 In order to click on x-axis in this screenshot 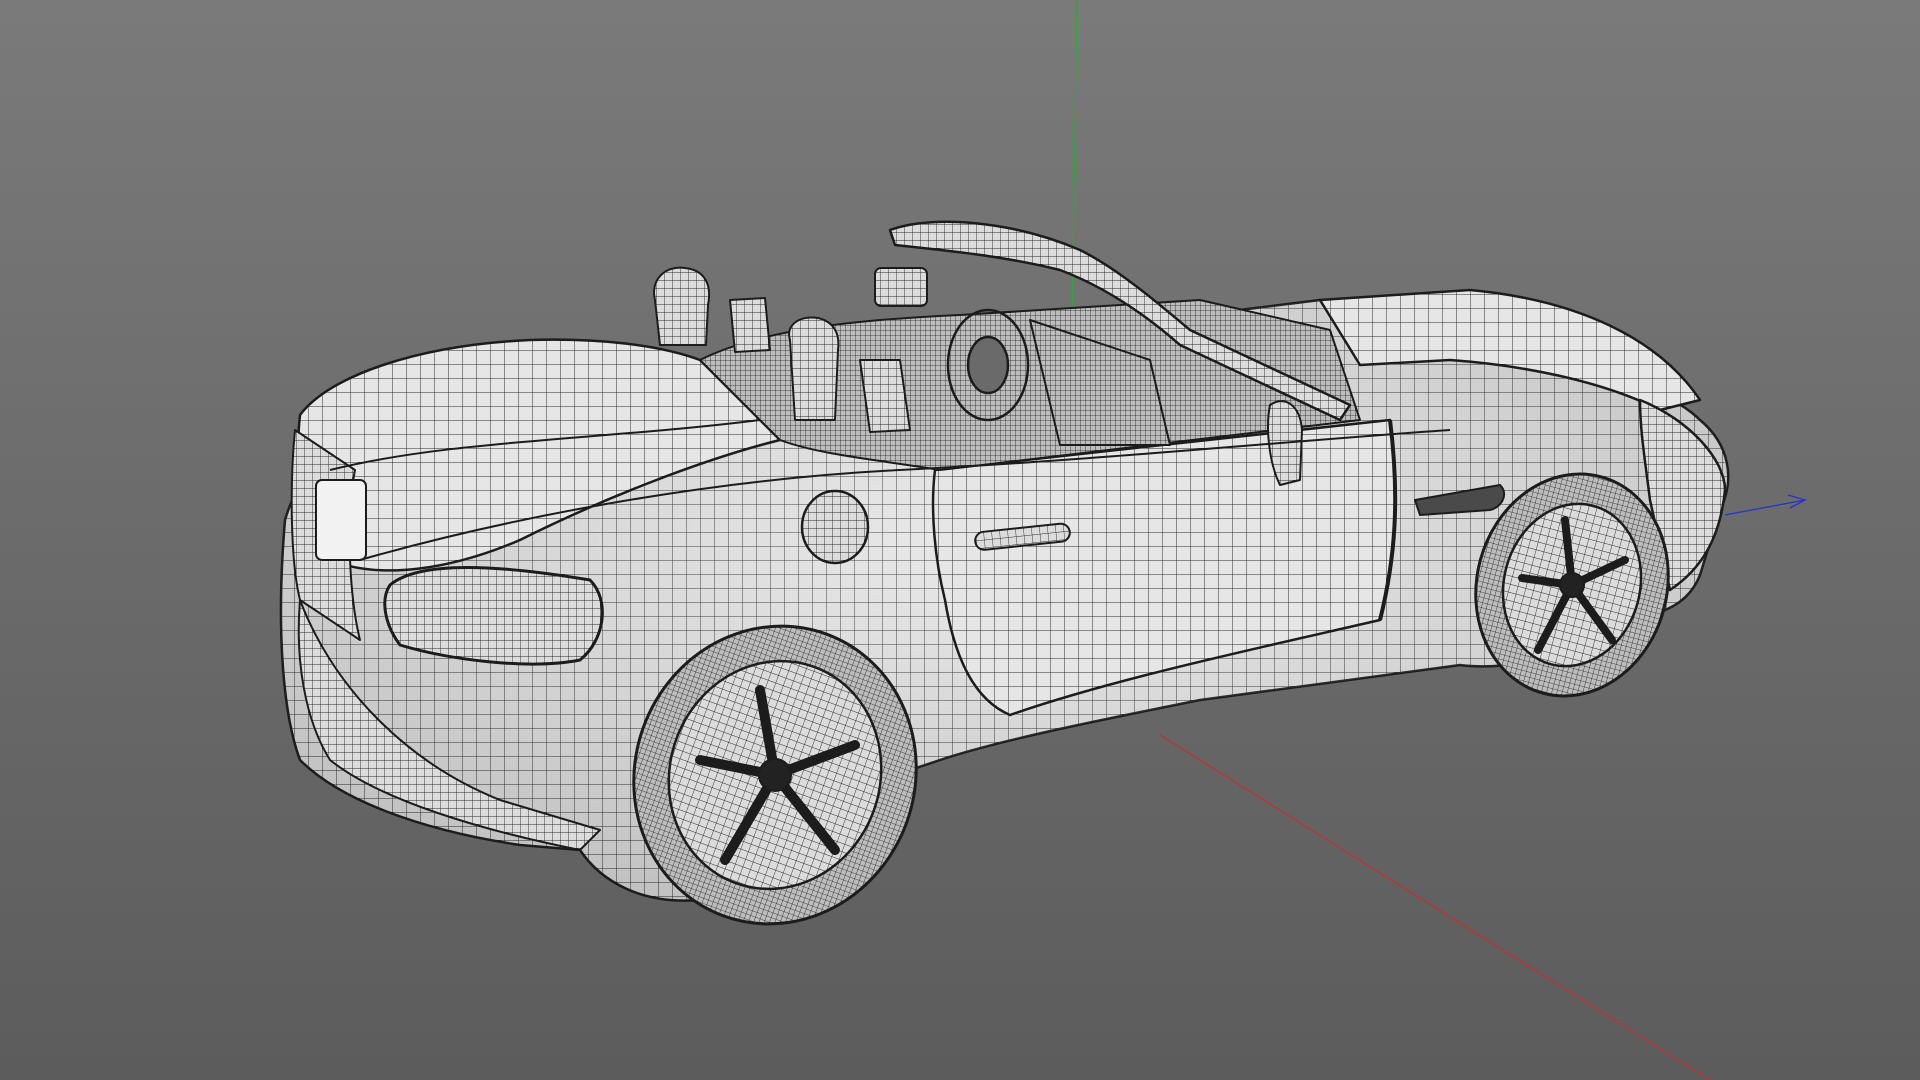, I will do `click(1435, 907)`.